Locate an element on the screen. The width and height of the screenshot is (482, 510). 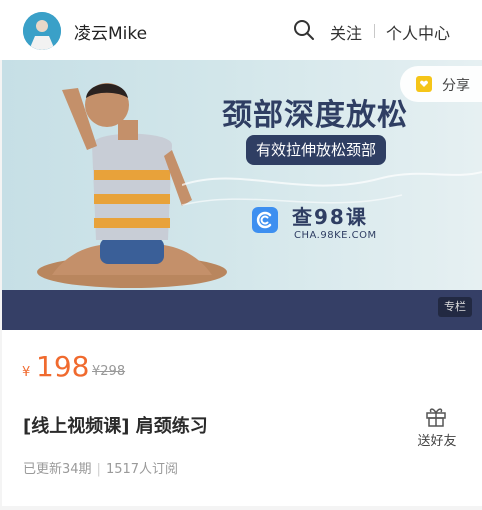
subscriber-count: 1517人订阅 is located at coordinates (142, 469).